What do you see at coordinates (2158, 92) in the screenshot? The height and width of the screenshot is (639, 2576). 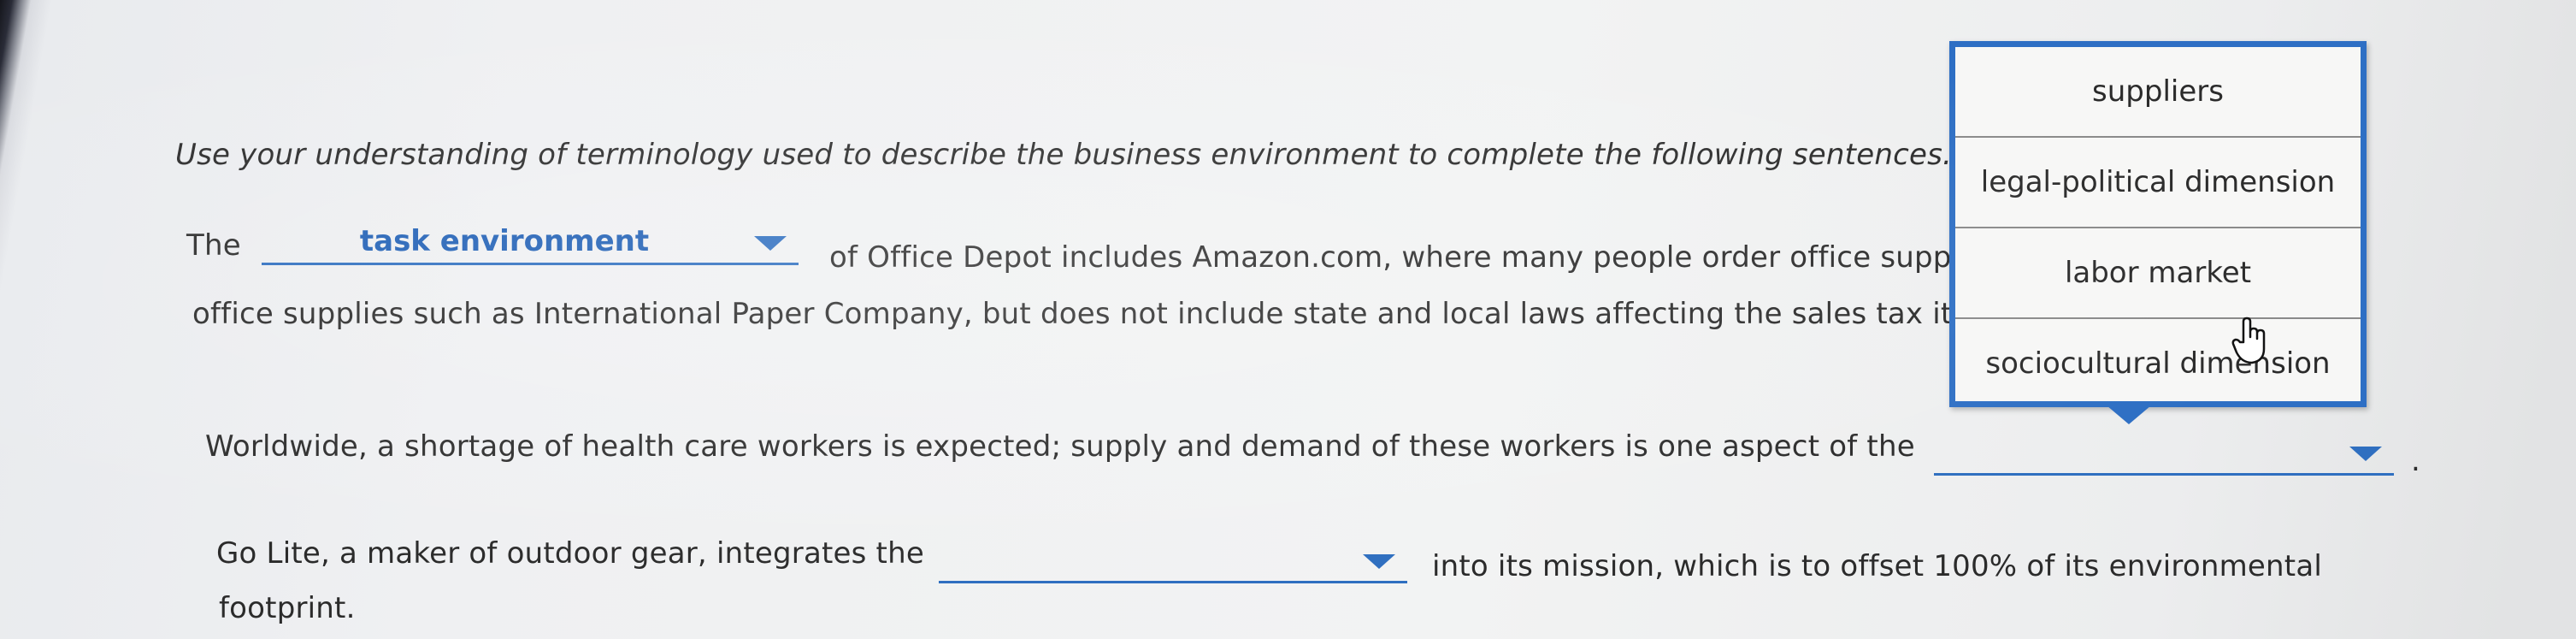 I see `option-suppliers: suppliers` at bounding box center [2158, 92].